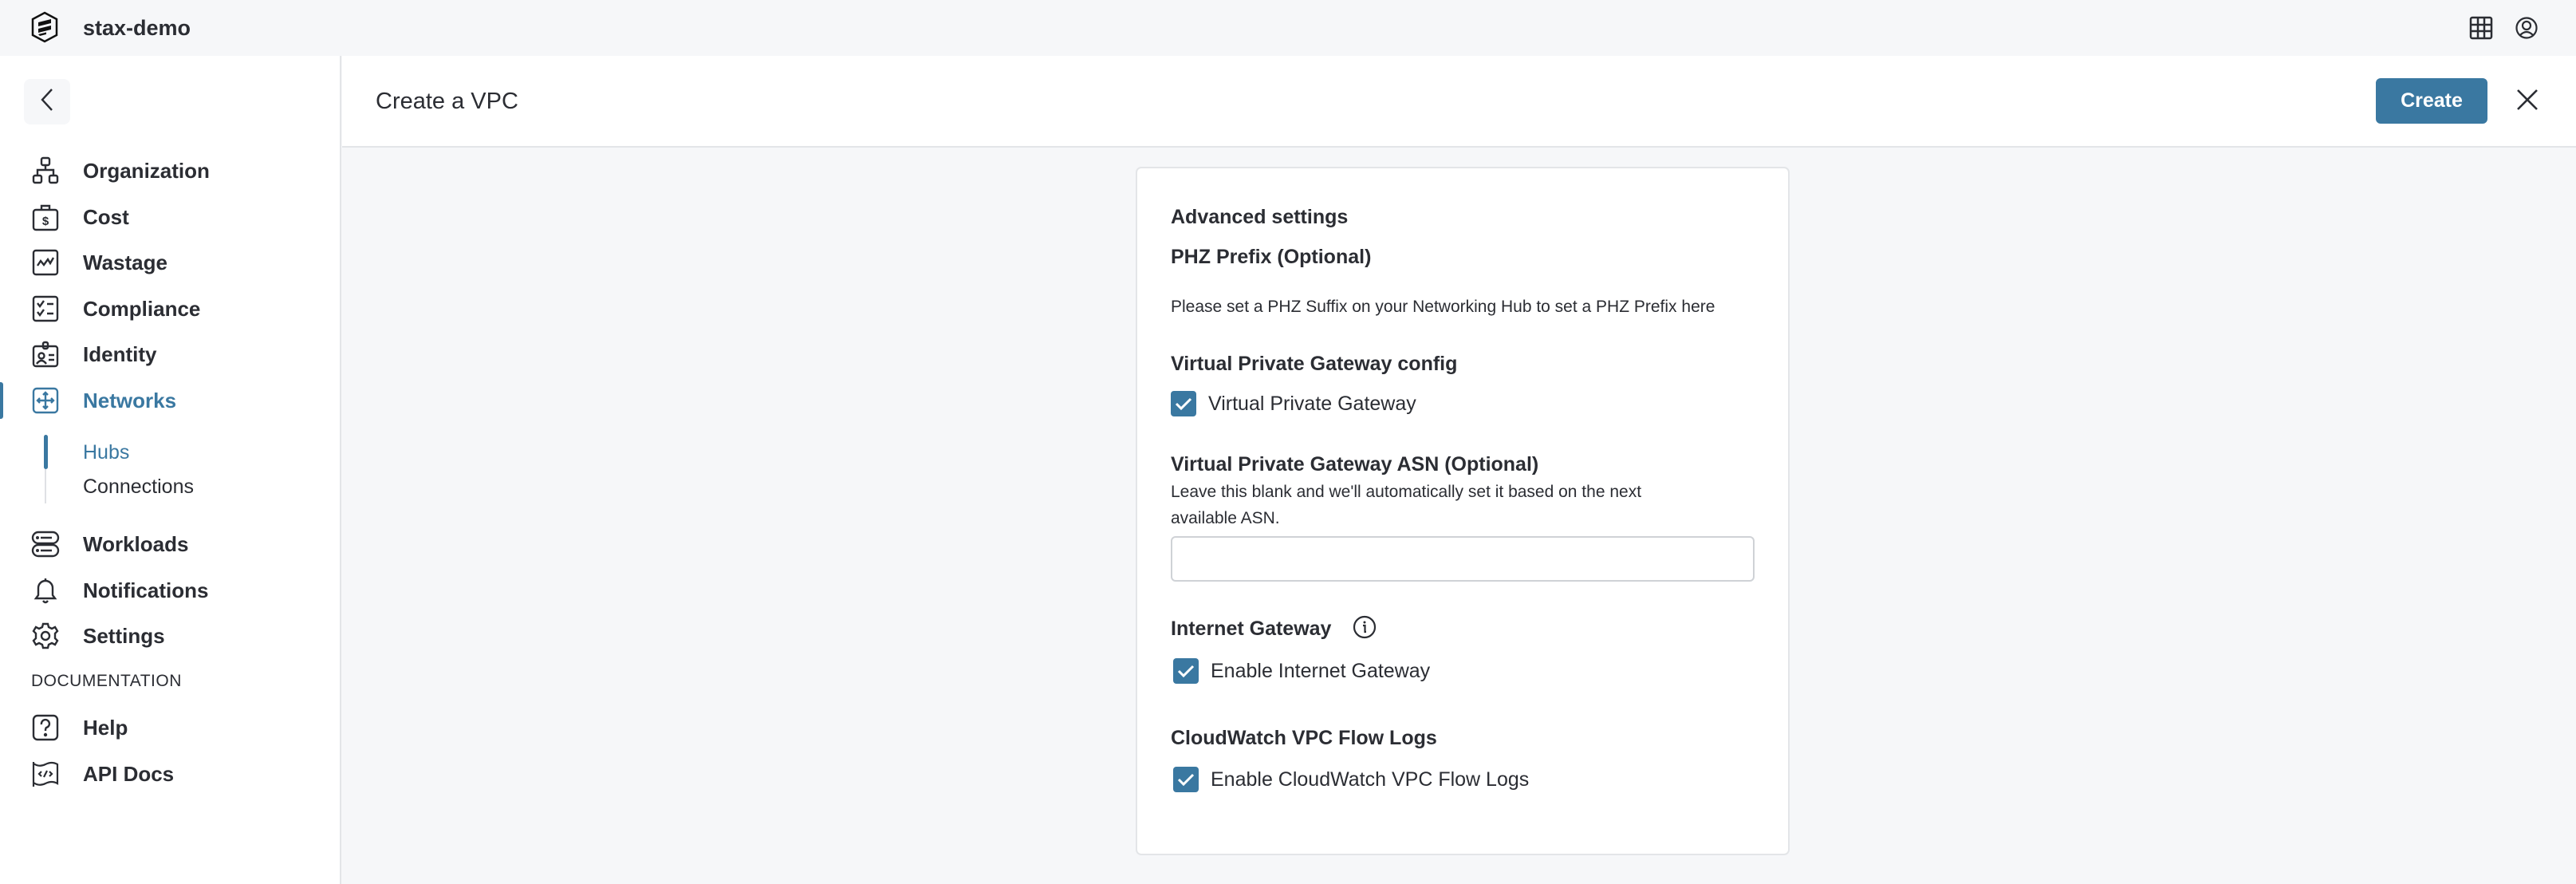 This screenshot has width=2576, height=884. I want to click on documentation-section-label: DOCUMENTATION, so click(106, 681).